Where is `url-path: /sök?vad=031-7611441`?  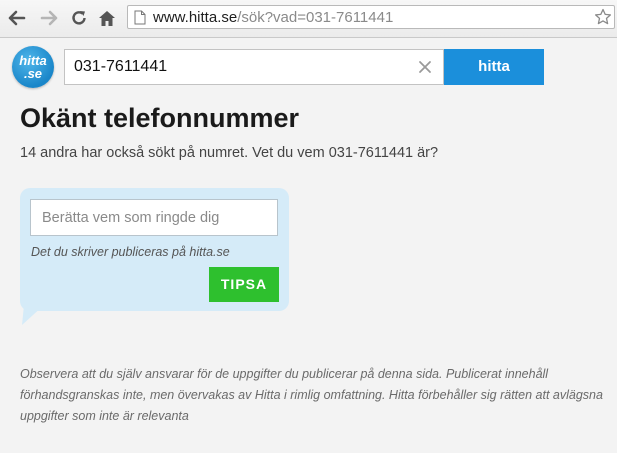 url-path: /sök?vad=031-7611441 is located at coordinates (315, 17).